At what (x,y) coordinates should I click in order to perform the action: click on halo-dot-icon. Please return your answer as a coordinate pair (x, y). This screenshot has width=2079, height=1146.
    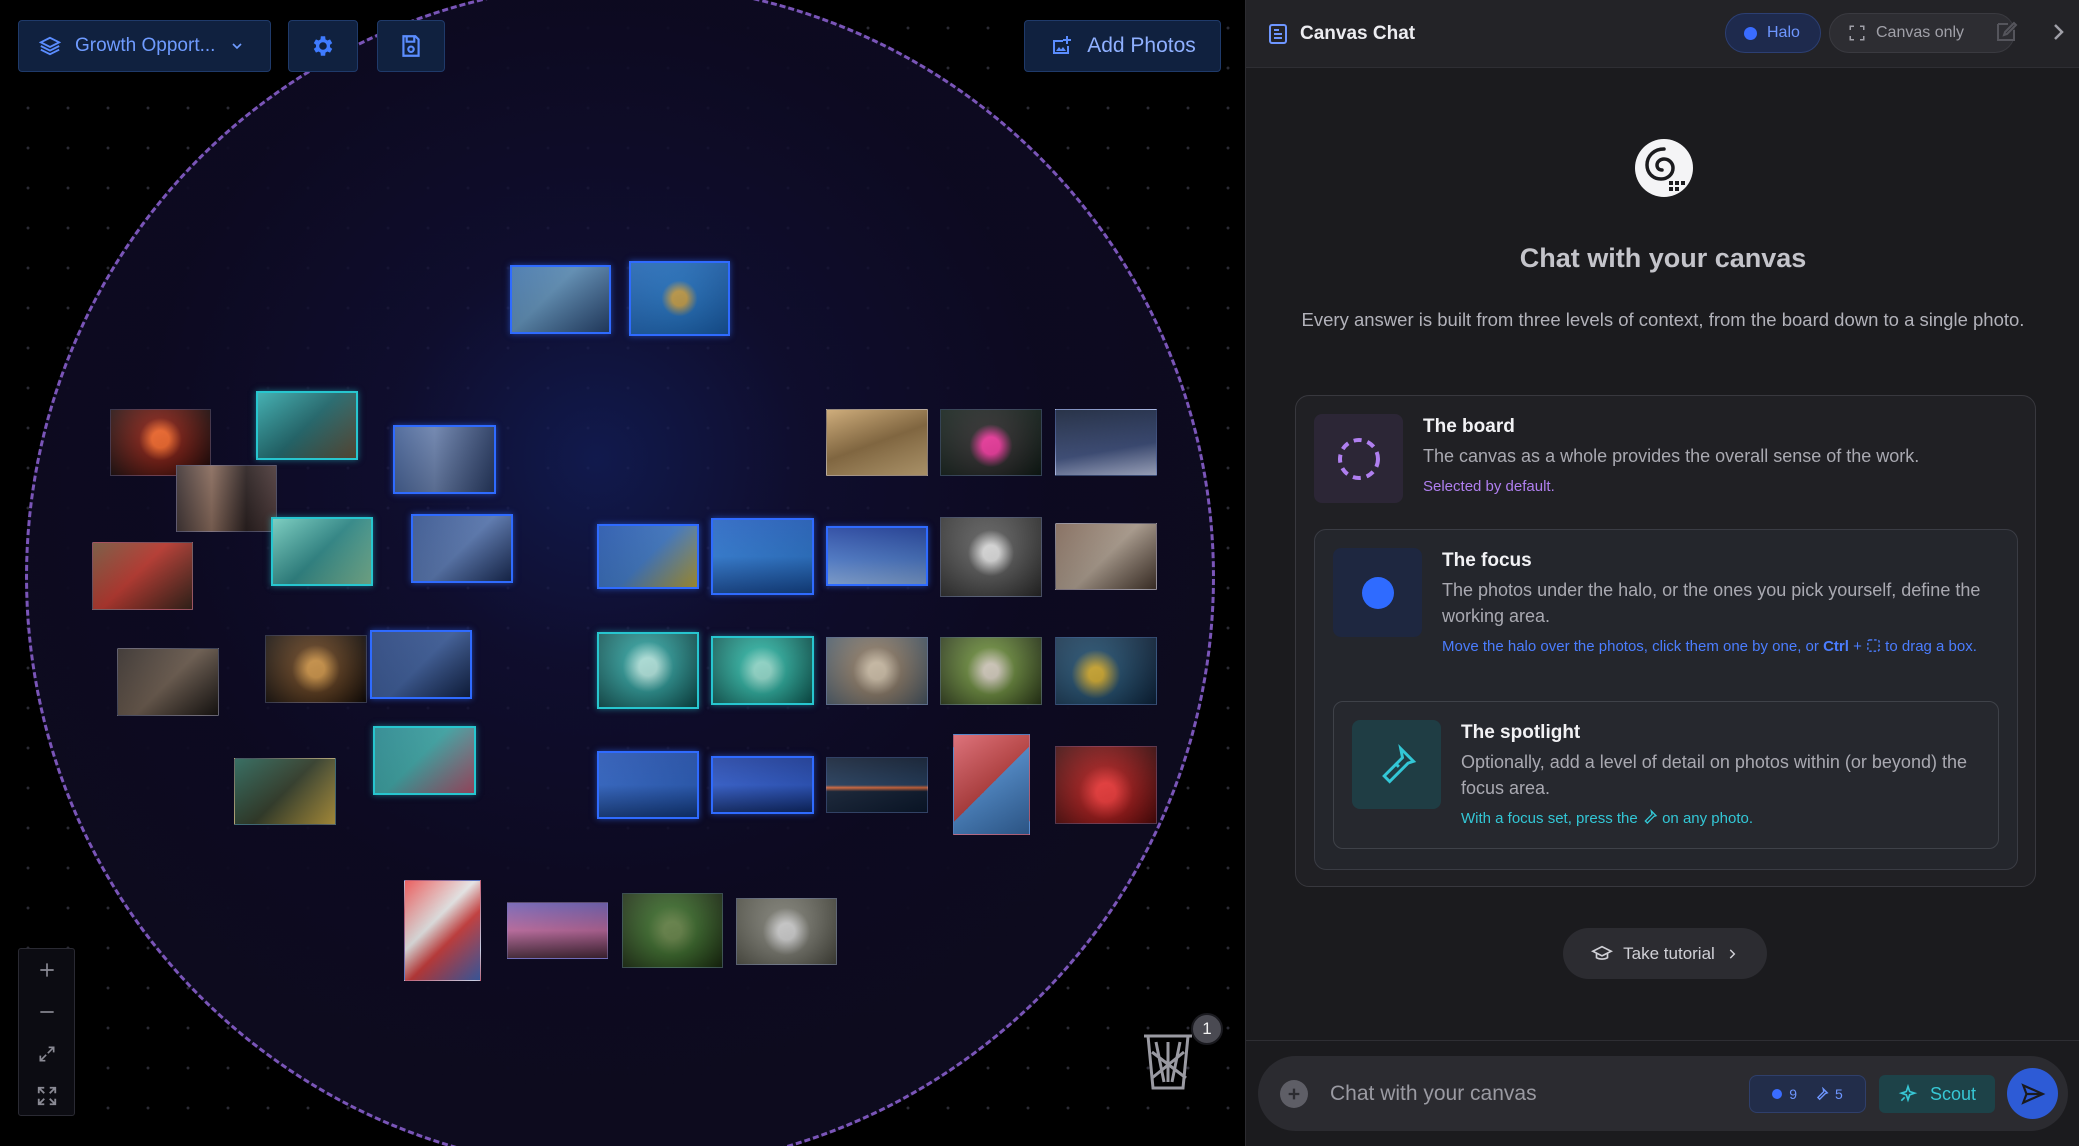
    Looking at the image, I should click on (1750, 33).